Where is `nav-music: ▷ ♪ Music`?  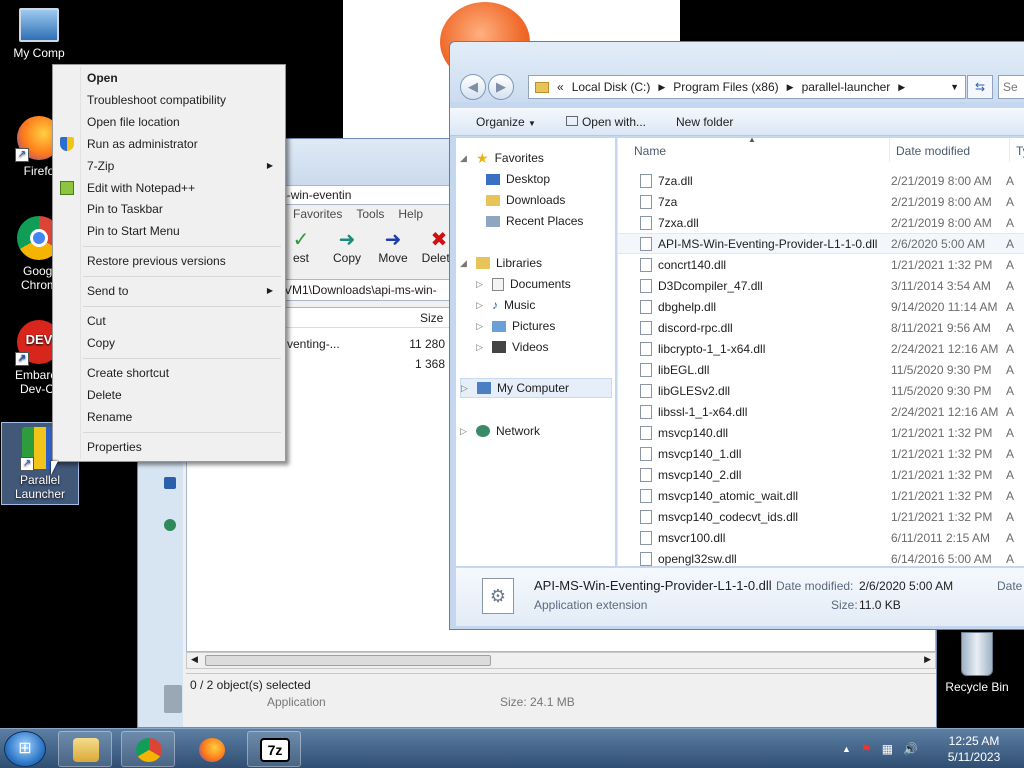 nav-music: ▷ ♪ Music is located at coordinates (505, 305).